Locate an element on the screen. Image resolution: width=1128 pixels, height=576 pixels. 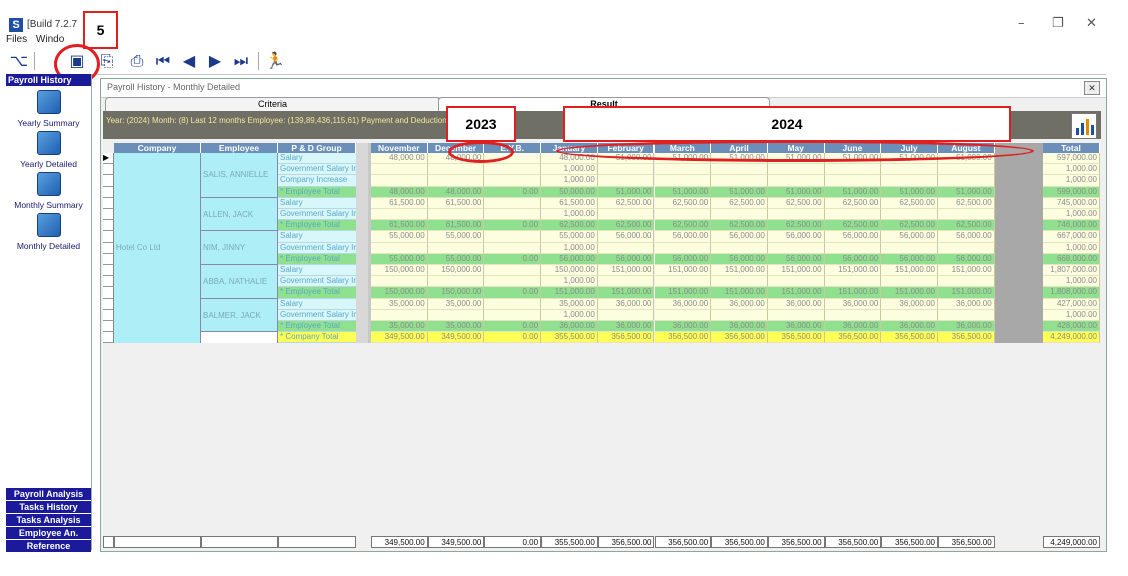
sidebar-item-monthly-detailed: Monthly Detailed is located at coordinates (48, 232).